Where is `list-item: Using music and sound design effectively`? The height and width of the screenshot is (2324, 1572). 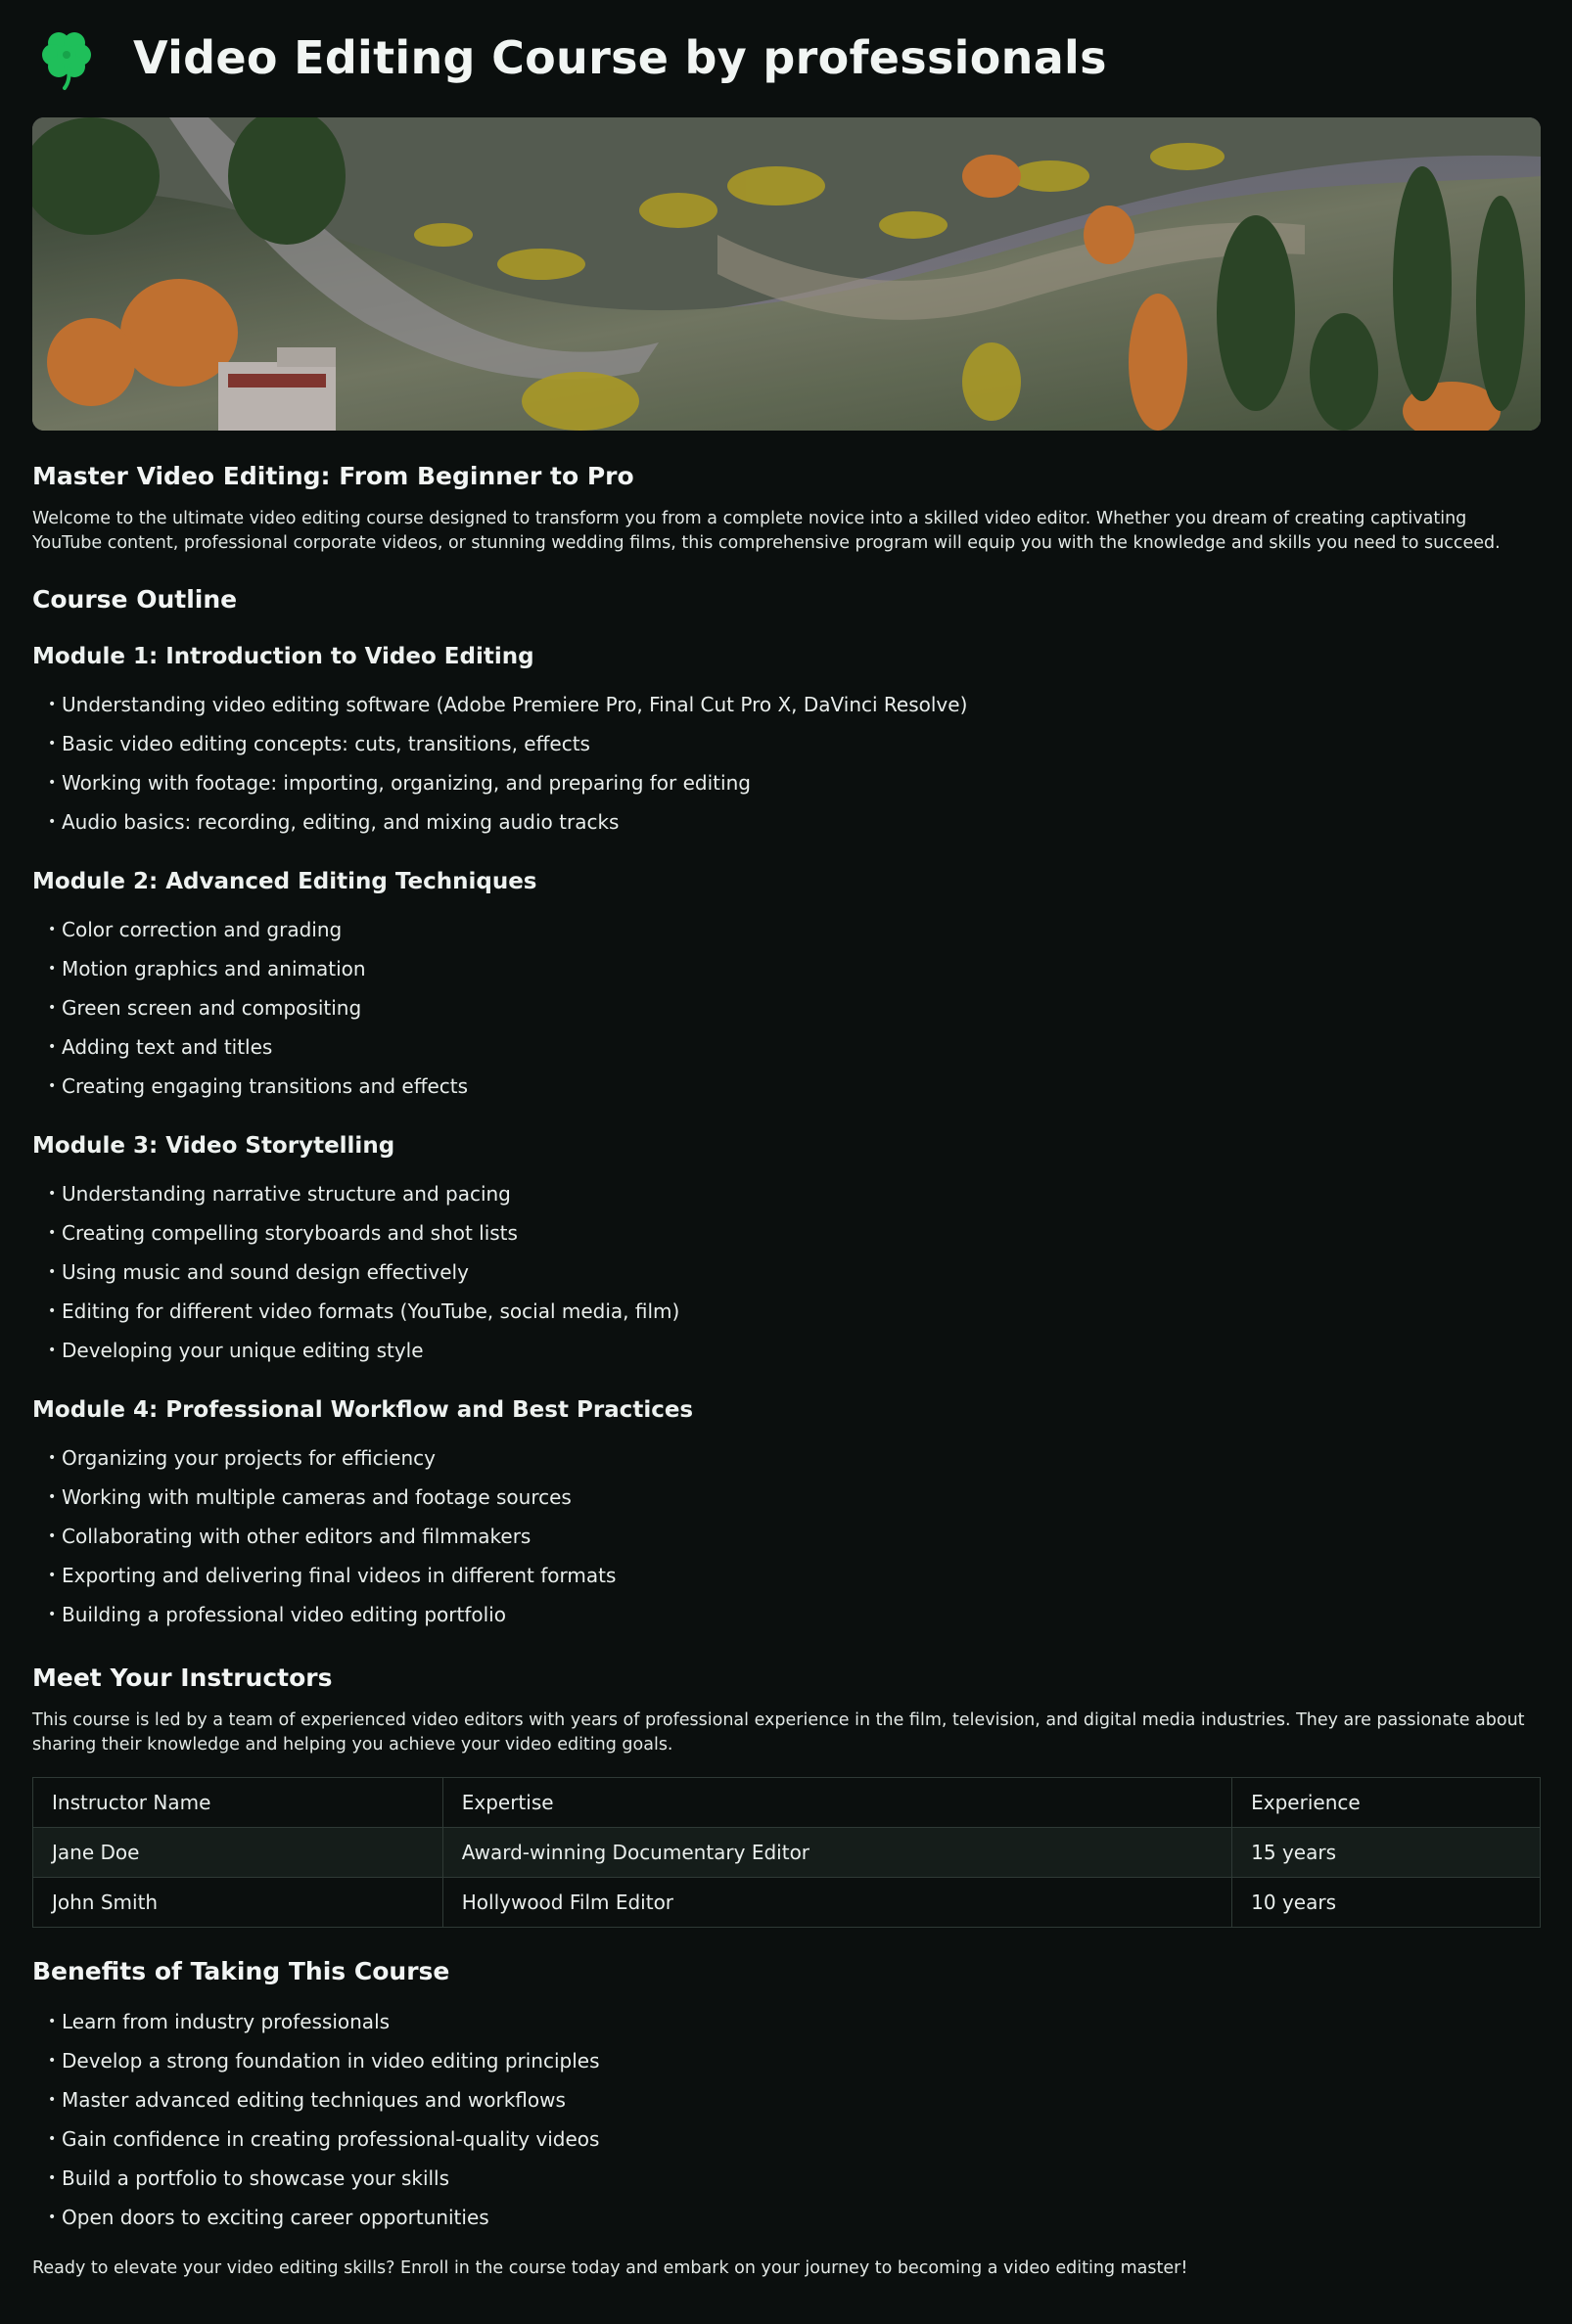 list-item: Using music and sound design effectively is located at coordinates (794, 1273).